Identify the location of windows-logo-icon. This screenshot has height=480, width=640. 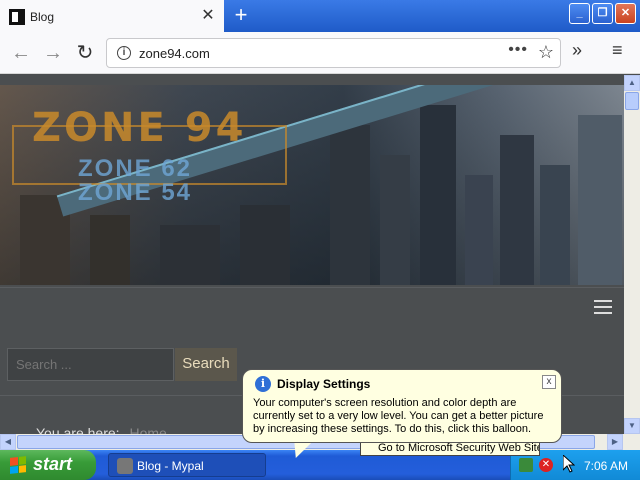
(18, 465).